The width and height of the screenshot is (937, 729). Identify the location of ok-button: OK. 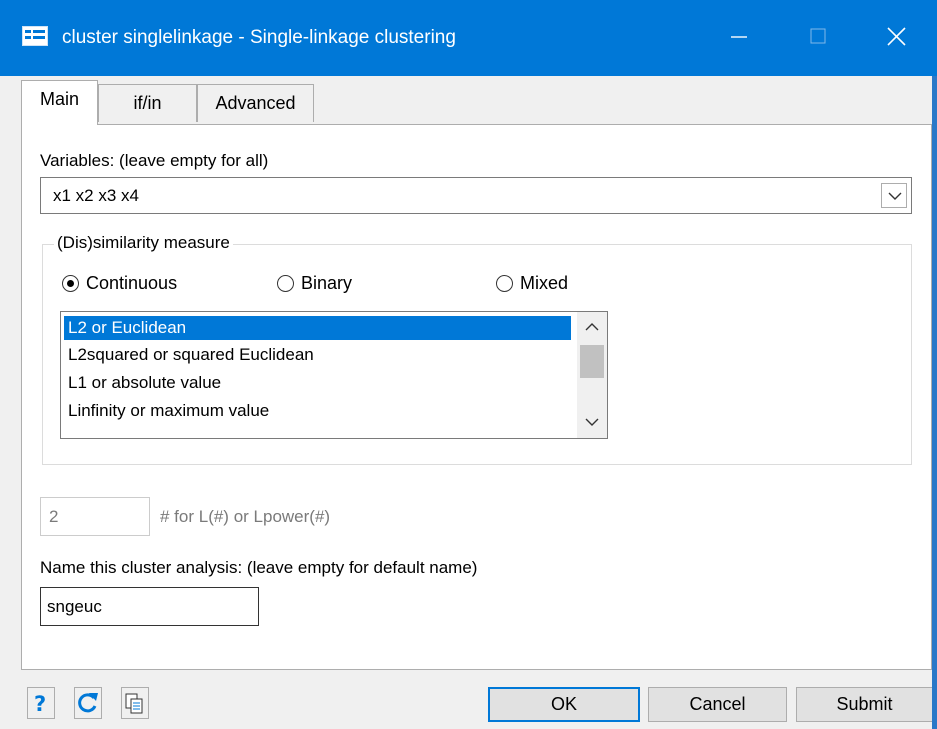
(564, 704).